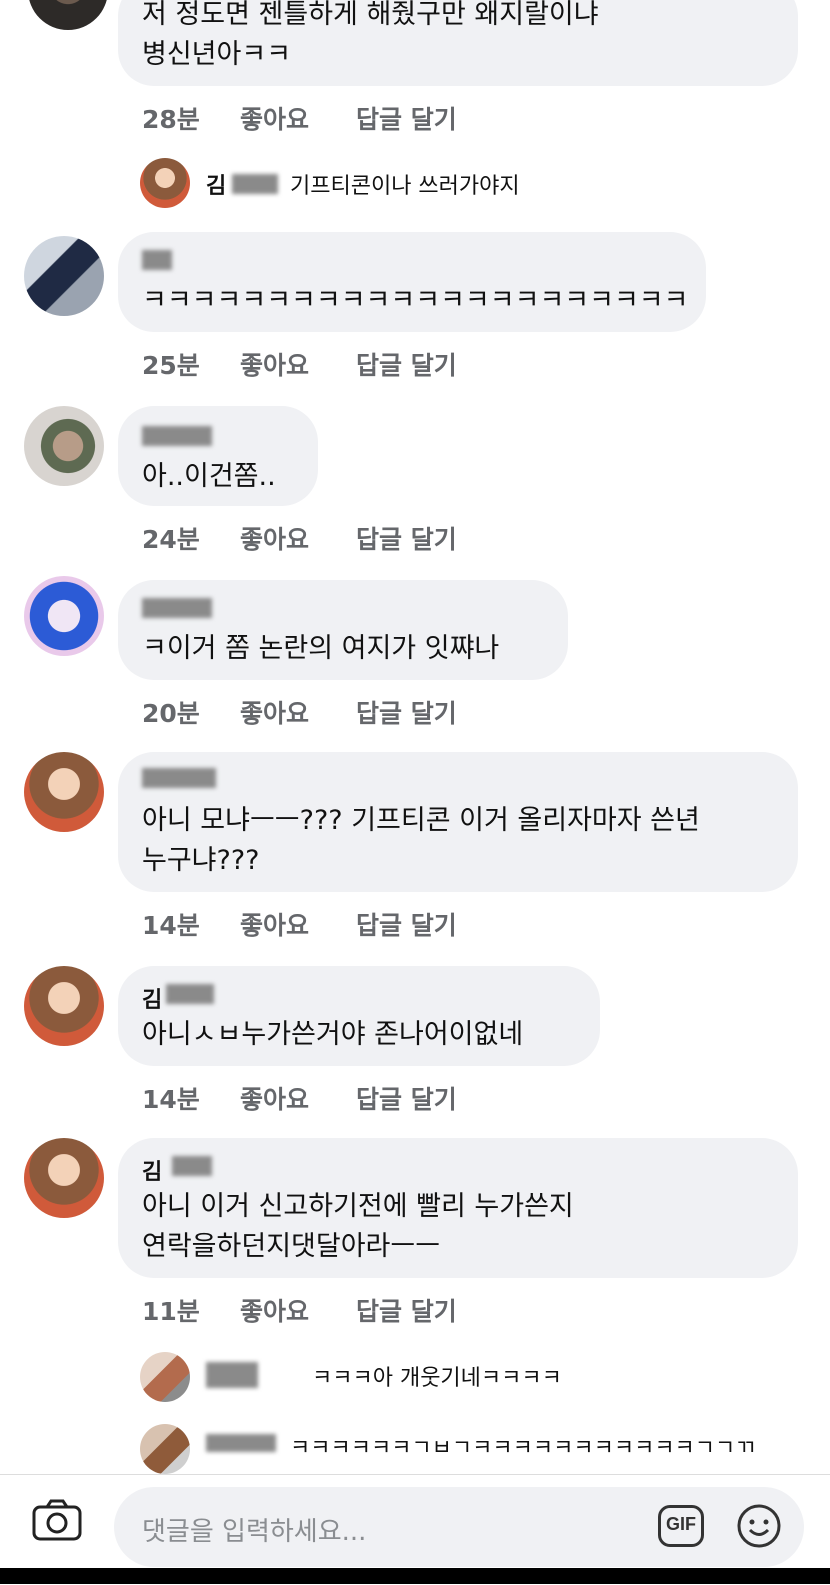 Image resolution: width=830 pixels, height=1585 pixels. I want to click on system-nav-bar, so click(415, 1576).